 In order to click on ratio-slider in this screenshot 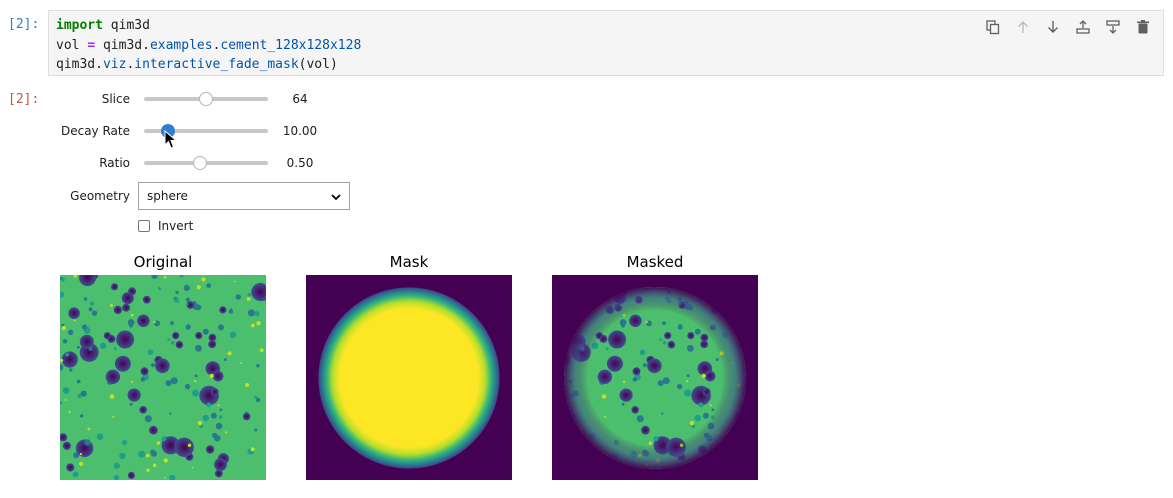, I will do `click(206, 163)`.